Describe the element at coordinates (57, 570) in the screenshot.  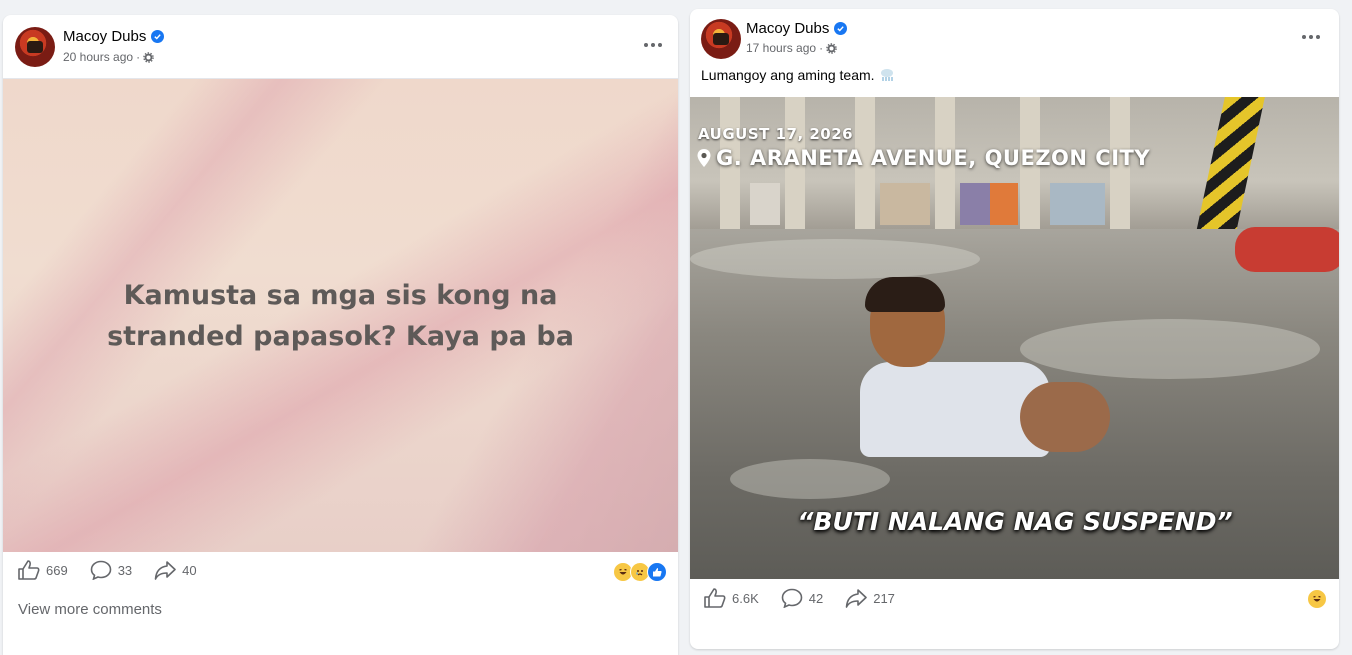
I see `like-count: 669` at that location.